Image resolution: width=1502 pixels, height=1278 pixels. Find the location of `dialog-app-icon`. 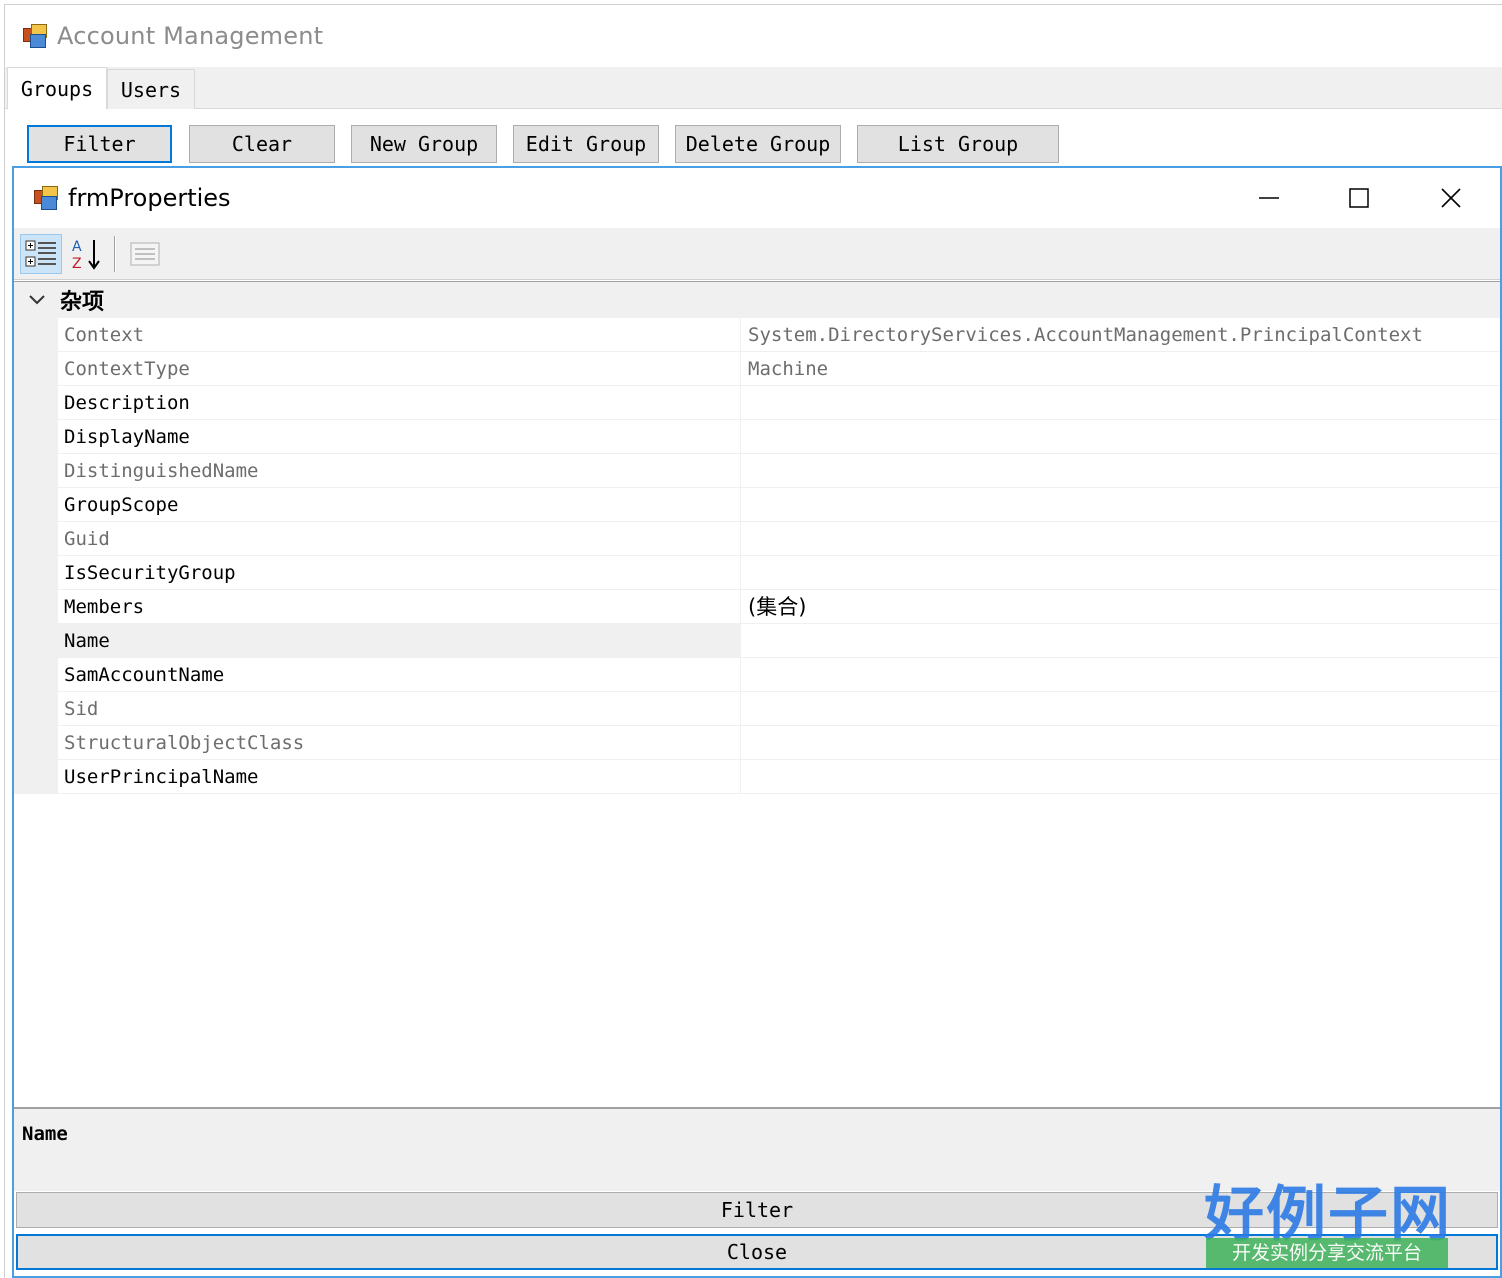

dialog-app-icon is located at coordinates (46, 198).